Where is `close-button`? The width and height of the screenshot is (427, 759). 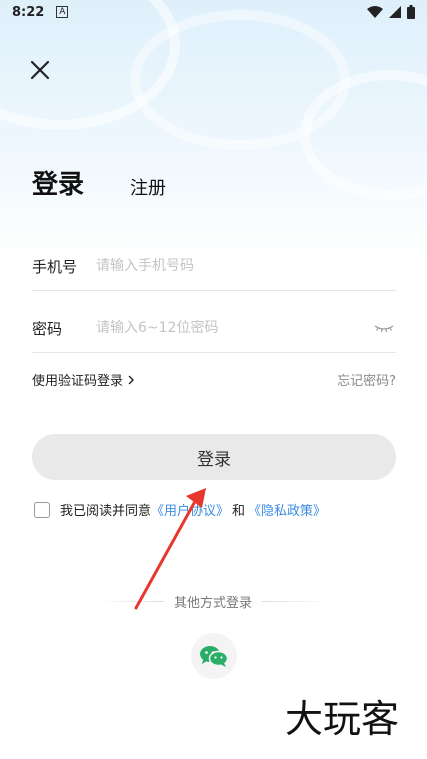 close-button is located at coordinates (40, 70).